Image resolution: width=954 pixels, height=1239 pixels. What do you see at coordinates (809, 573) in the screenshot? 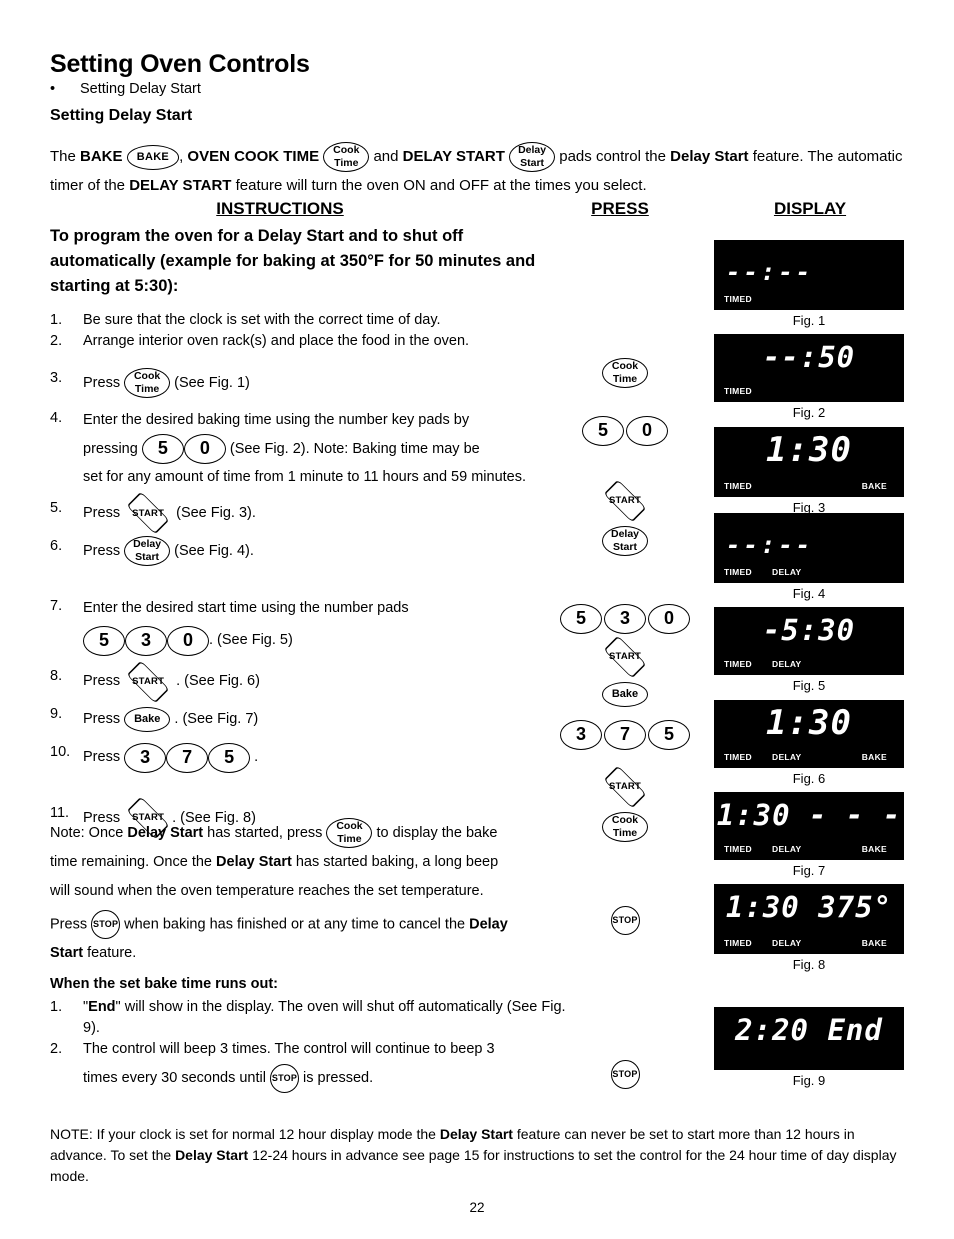
I see `lcd-indicators: TIMED DELAY` at bounding box center [809, 573].